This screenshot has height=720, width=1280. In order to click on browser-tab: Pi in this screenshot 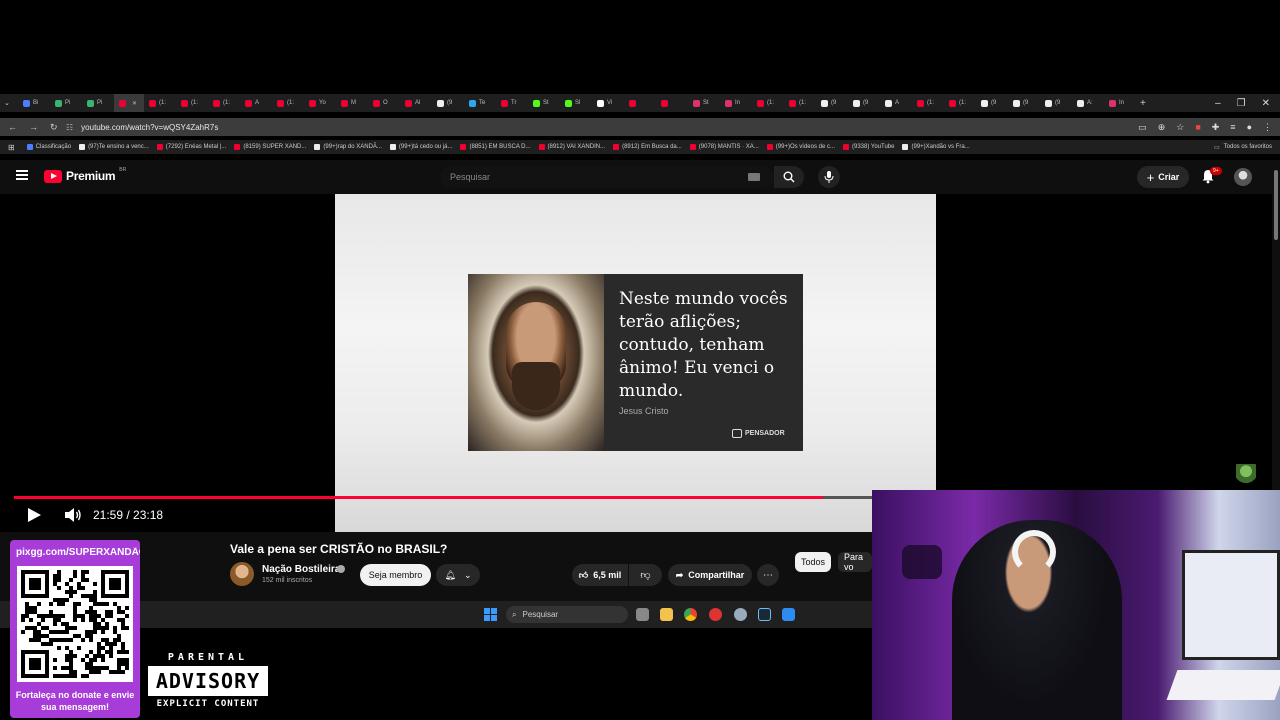, I will do `click(66, 103)`.